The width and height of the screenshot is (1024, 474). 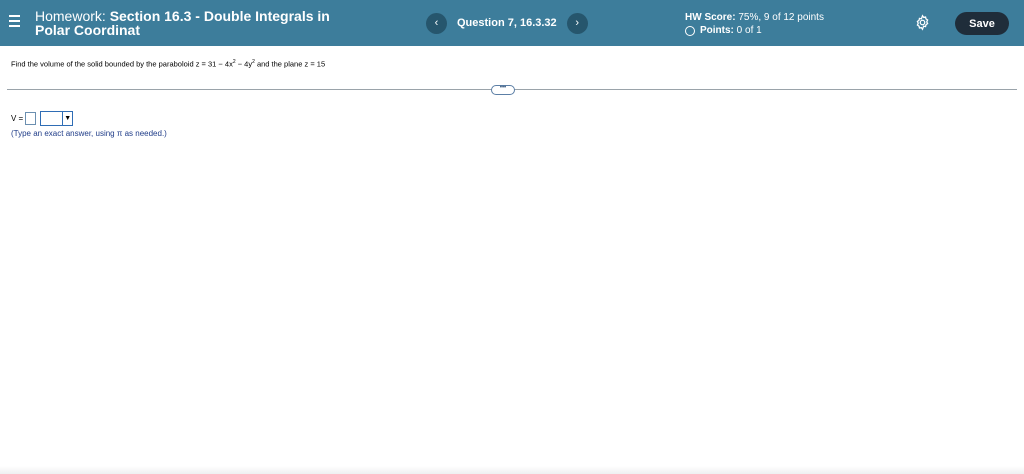 I want to click on bottom-shadow, so click(x=512, y=470).